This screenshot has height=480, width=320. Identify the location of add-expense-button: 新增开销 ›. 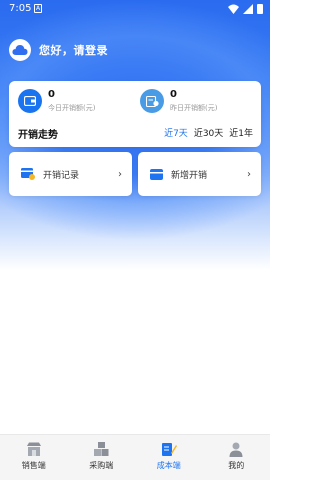
(199, 174).